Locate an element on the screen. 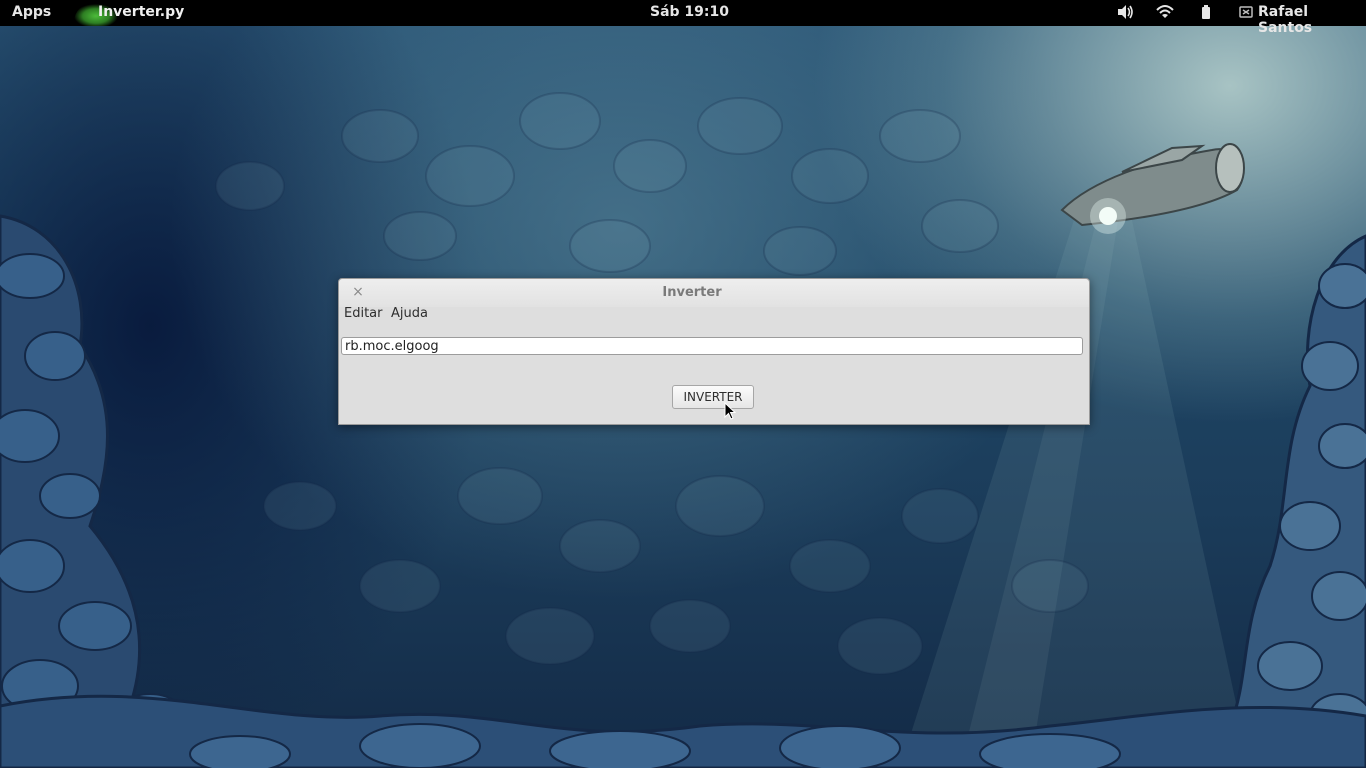 This screenshot has height=768, width=1366. menu-editar: Editar is located at coordinates (363, 313).